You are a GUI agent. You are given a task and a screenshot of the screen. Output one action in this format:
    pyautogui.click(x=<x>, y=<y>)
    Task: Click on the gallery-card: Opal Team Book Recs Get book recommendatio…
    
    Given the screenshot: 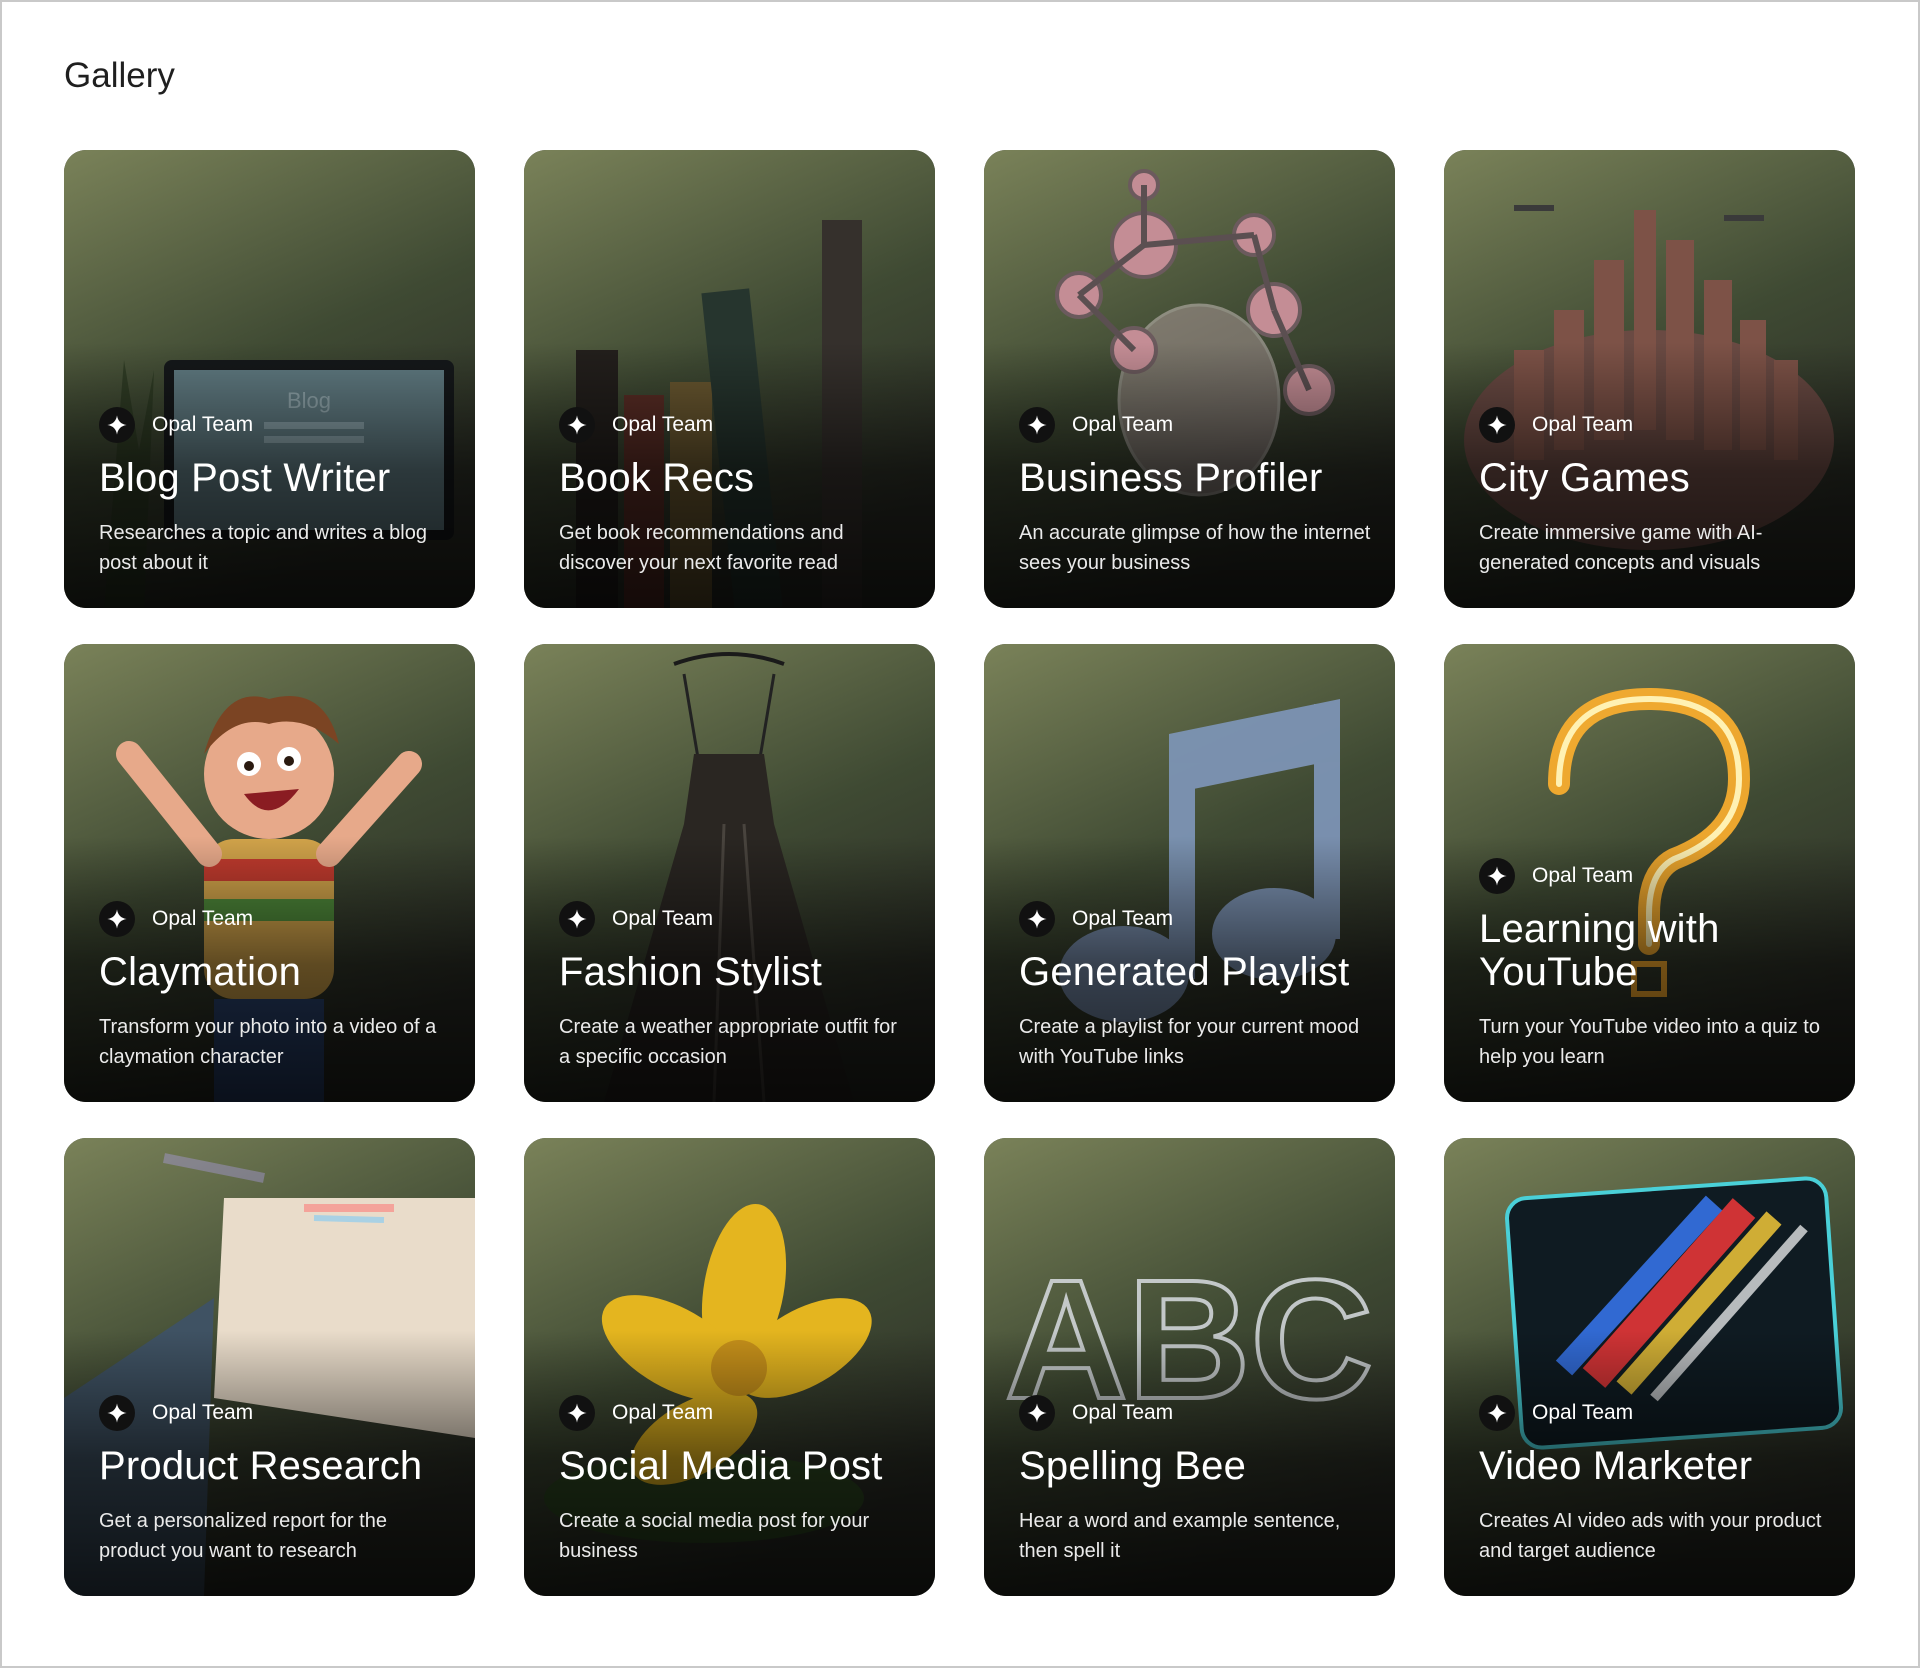 What is the action you would take?
    pyautogui.click(x=729, y=379)
    